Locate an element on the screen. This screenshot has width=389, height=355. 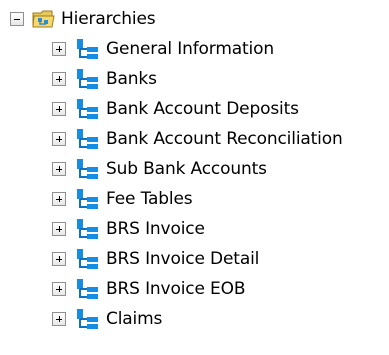
tree-item-general-information: General Information is located at coordinates (163, 49).